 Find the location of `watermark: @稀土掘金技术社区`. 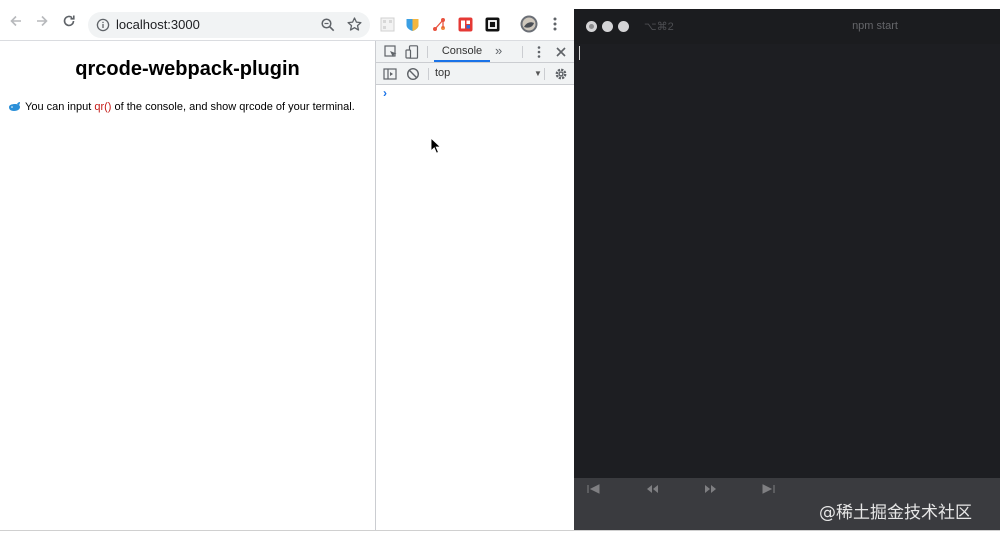

watermark: @稀土掘金技术社区 is located at coordinates (895, 513).